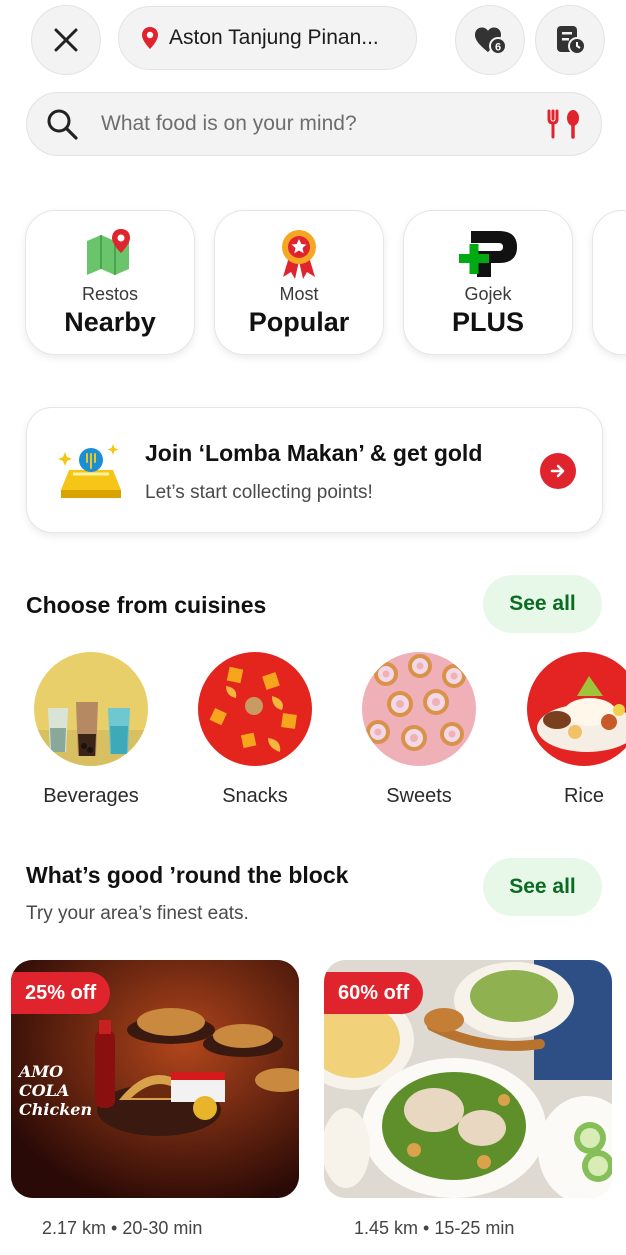 The width and height of the screenshot is (626, 1255). Describe the element at coordinates (110, 322) in the screenshot. I see `quick-link-big-label: Nearby` at that location.